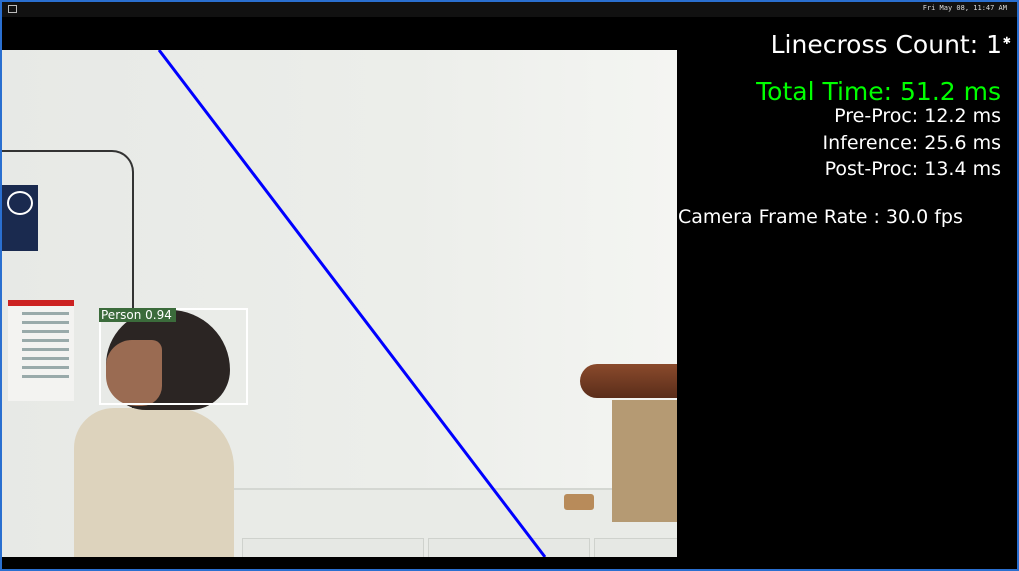 The image size is (1019, 571). I want to click on clock: Fri May 08, 11:47 AM, so click(964, 8).